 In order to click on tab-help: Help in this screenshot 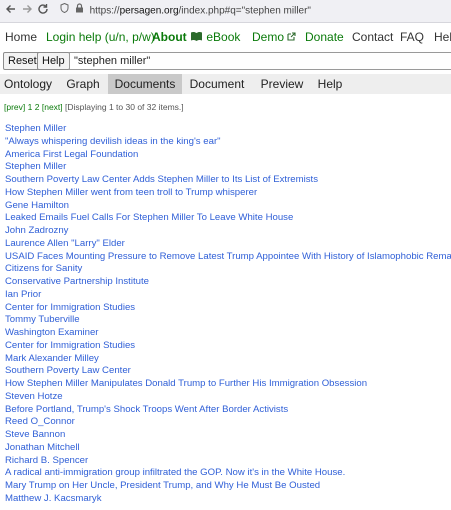, I will do `click(330, 84)`.